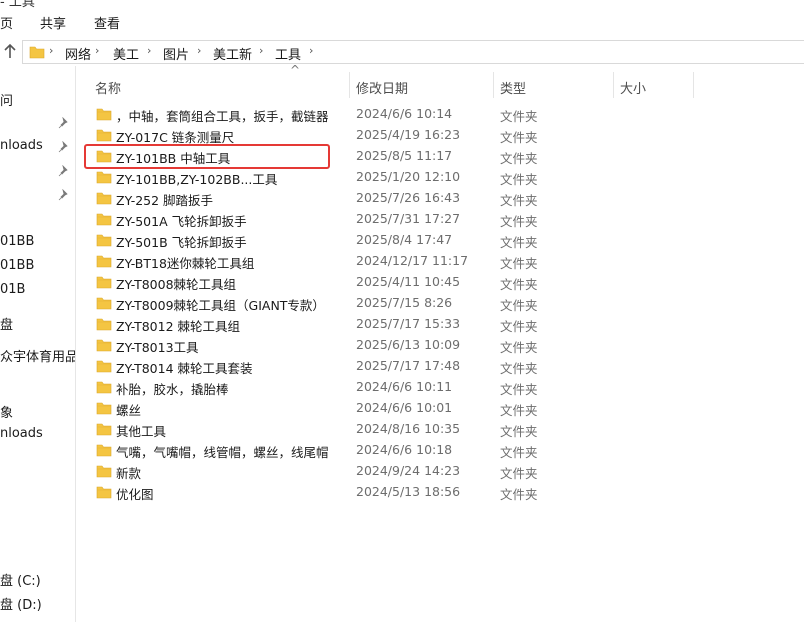 The width and height of the screenshot is (804, 622). Describe the element at coordinates (176, 53) in the screenshot. I see `breadcrumb-pictures: 图片` at that location.